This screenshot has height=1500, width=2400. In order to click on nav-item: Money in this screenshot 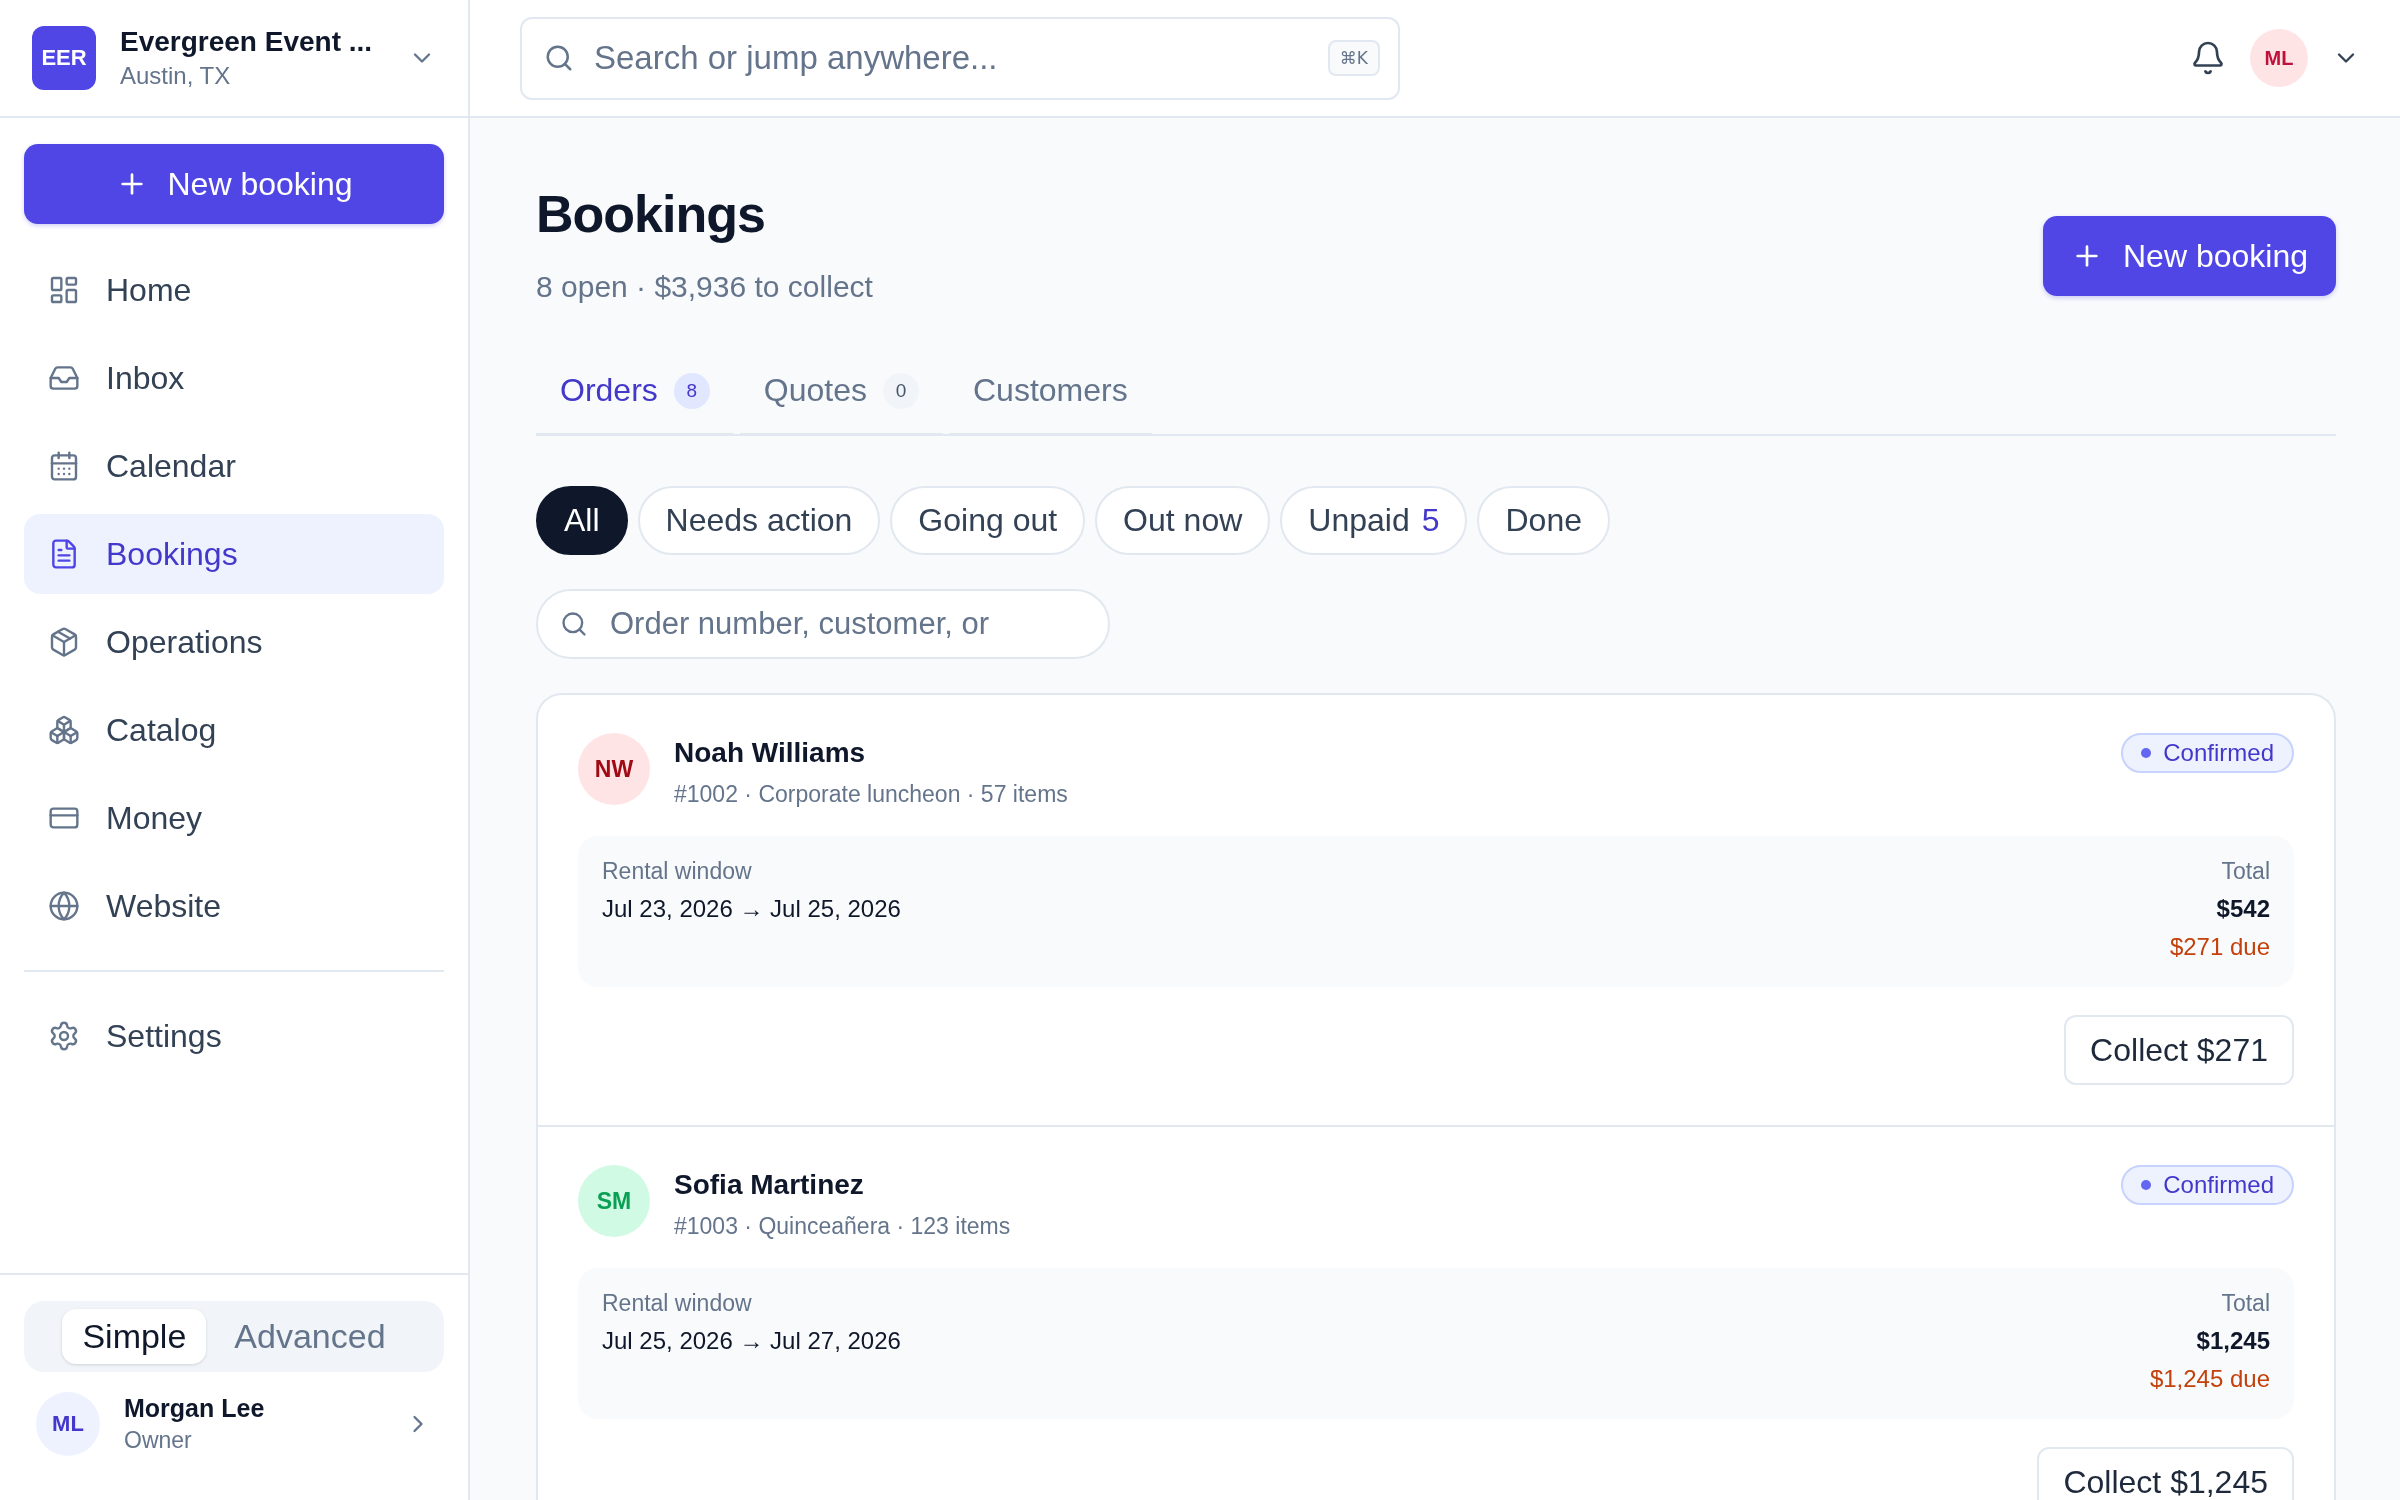, I will do `click(234, 818)`.